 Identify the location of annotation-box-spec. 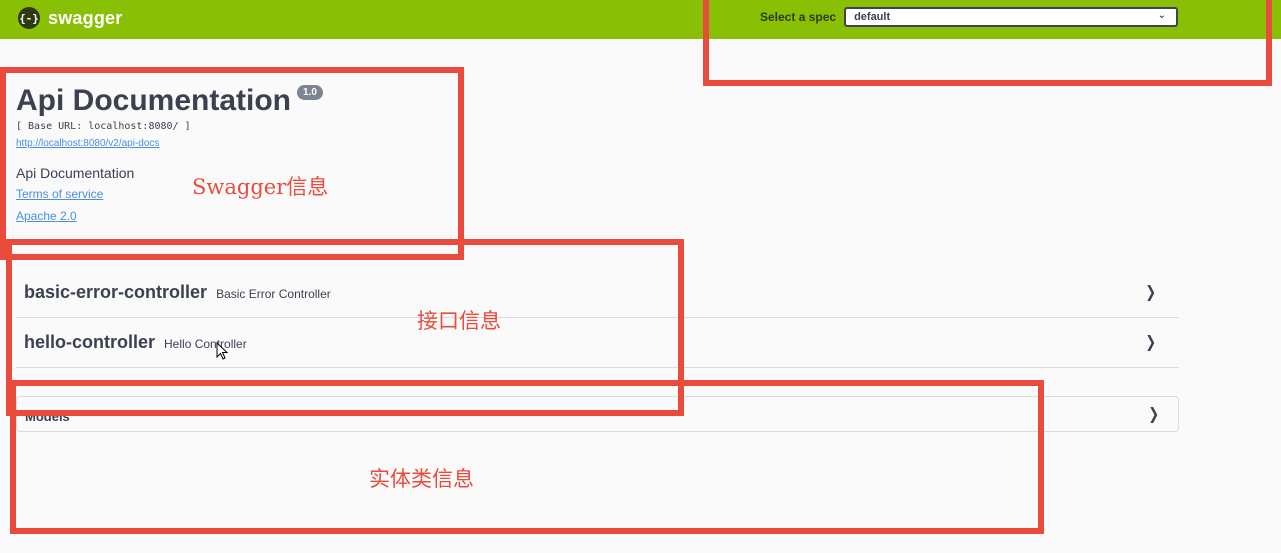
(987, 43).